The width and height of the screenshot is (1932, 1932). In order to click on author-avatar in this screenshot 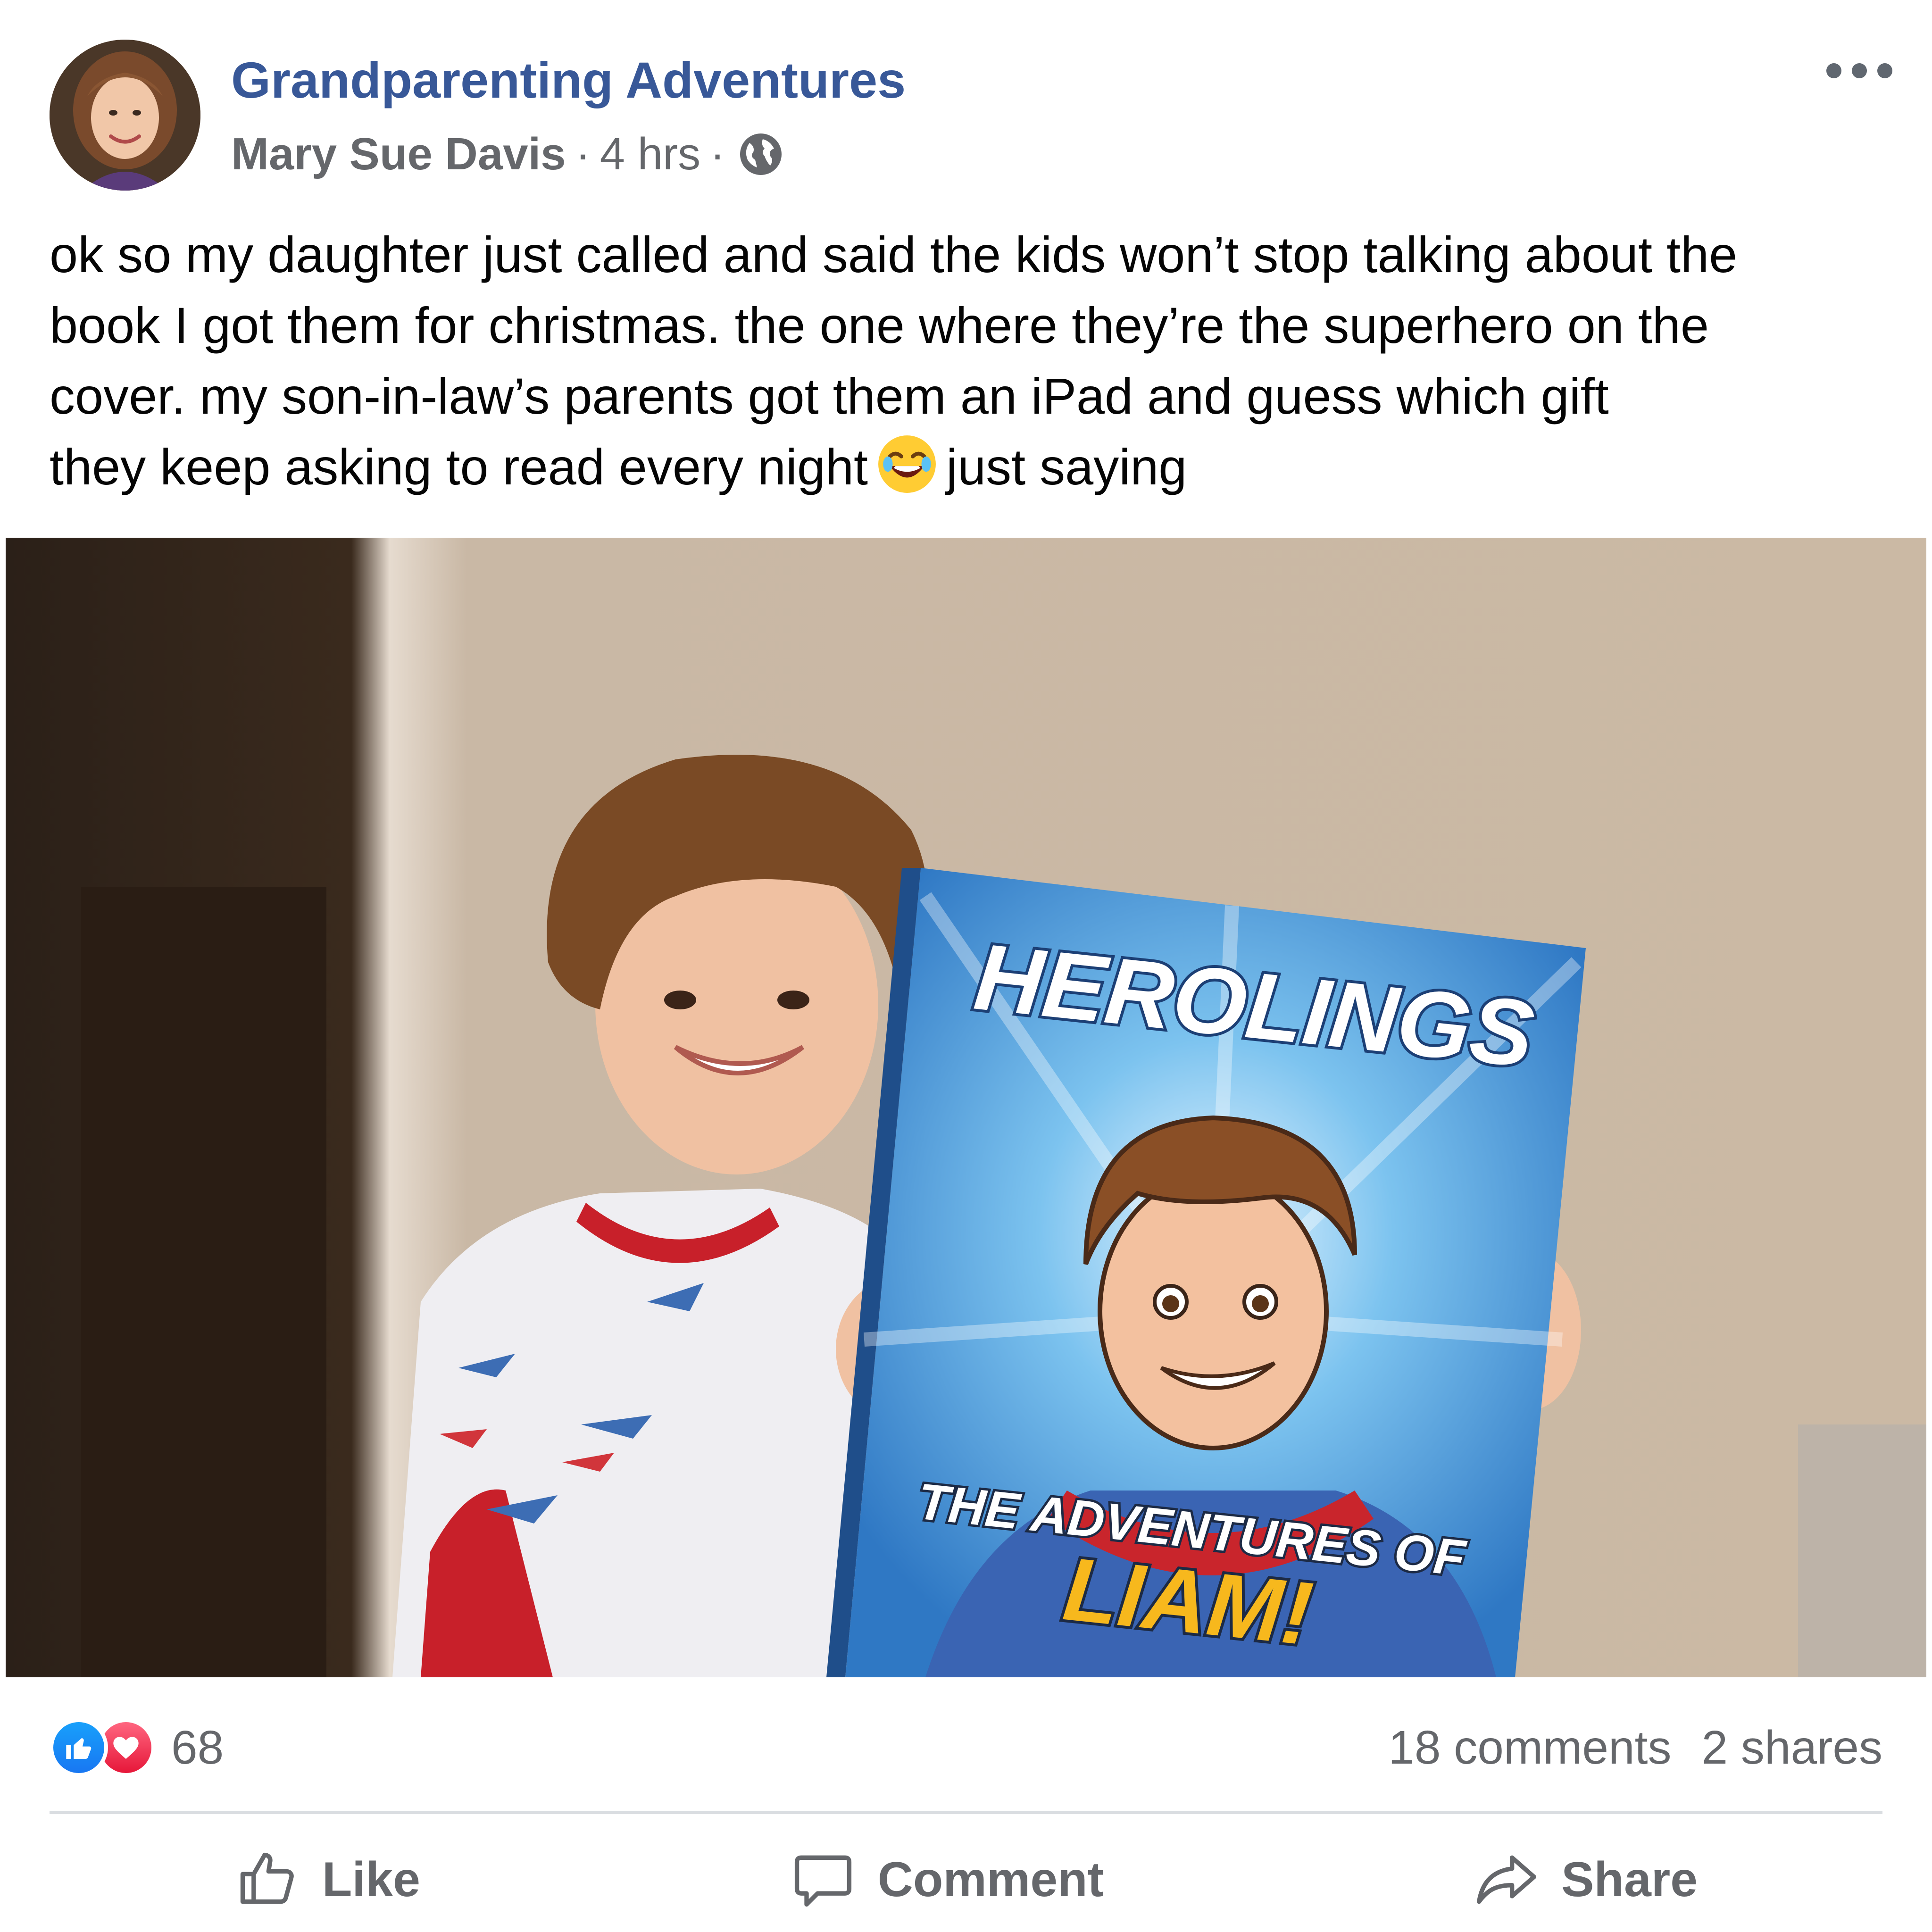, I will do `click(125, 115)`.